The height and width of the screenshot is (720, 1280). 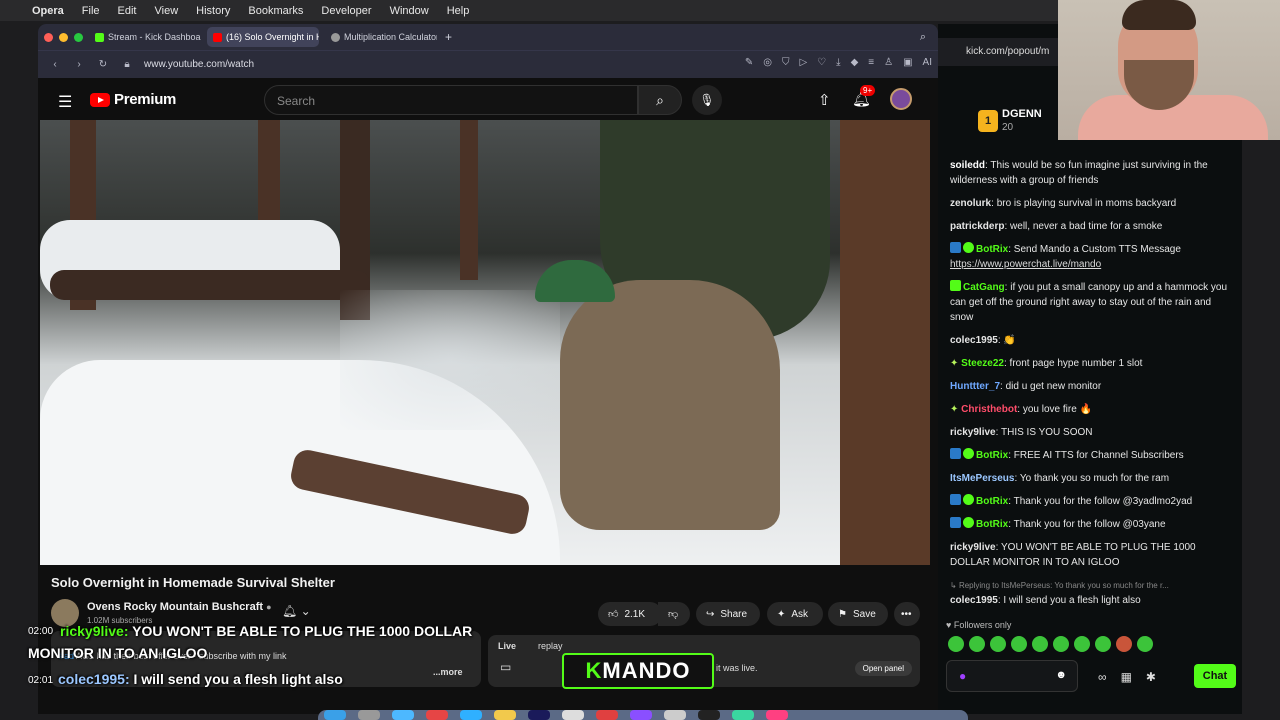 What do you see at coordinates (975, 386) in the screenshot?
I see `chat-username: Hunttter_7` at bounding box center [975, 386].